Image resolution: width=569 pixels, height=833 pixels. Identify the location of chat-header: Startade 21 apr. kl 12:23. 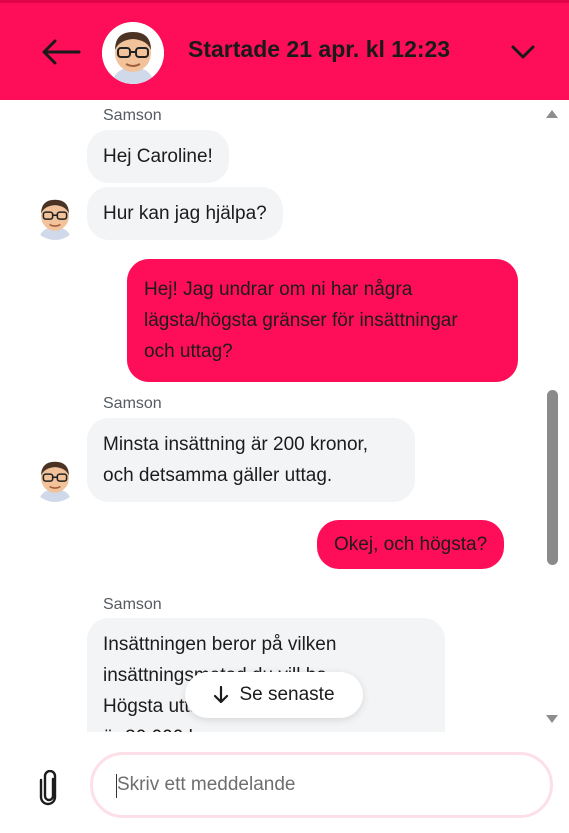
(284, 50).